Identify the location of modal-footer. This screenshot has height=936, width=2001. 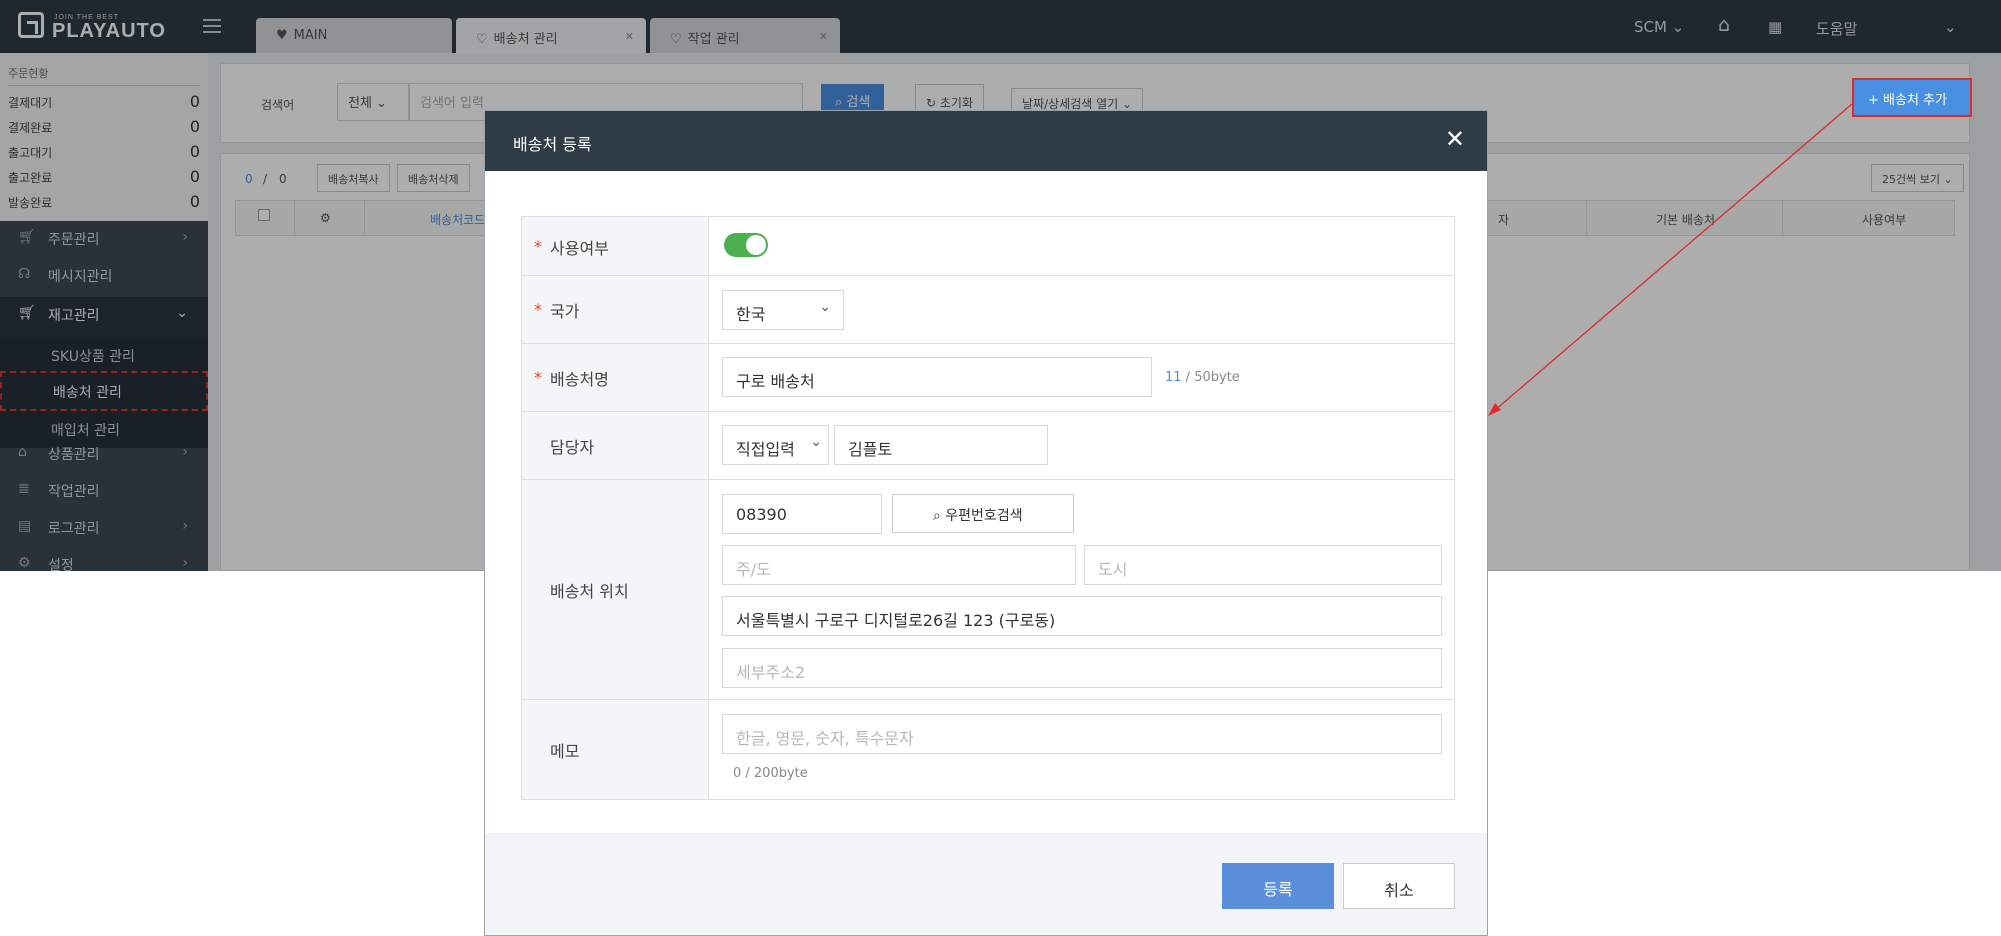
(986, 884).